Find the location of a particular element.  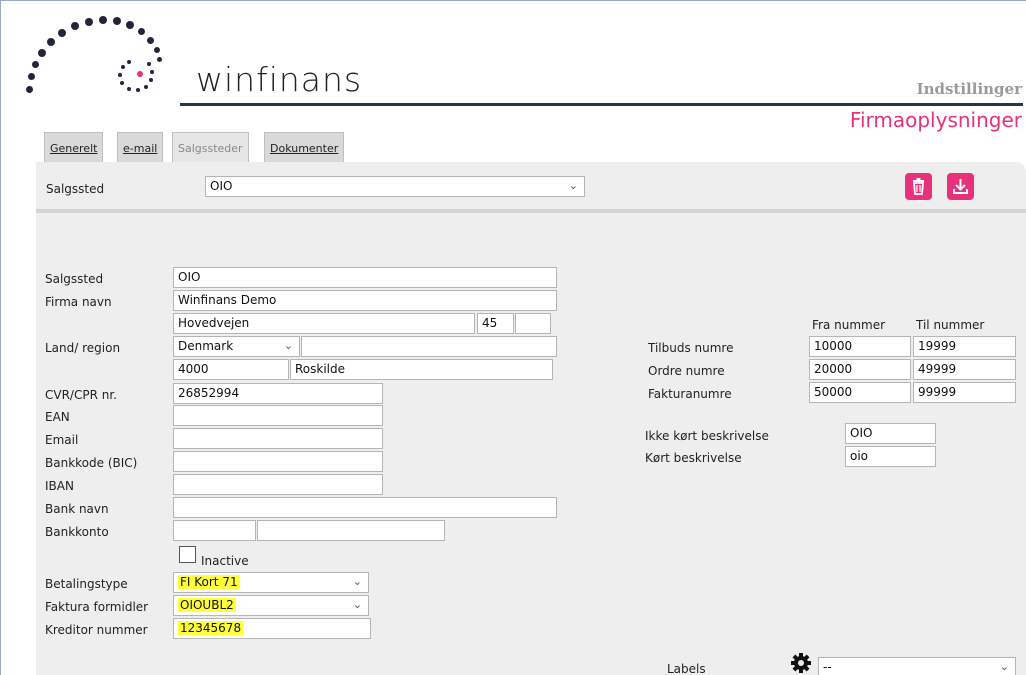

faktura-formidler-label: Faktura formidler is located at coordinates (97, 607).